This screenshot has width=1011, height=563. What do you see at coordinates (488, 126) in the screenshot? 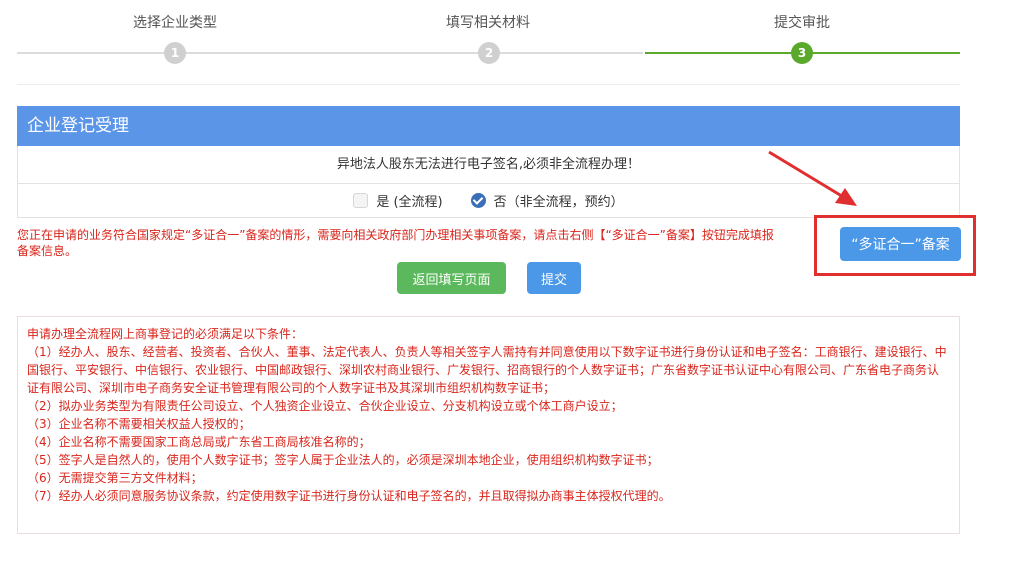
I see `panel-title: 企业登记受理` at bounding box center [488, 126].